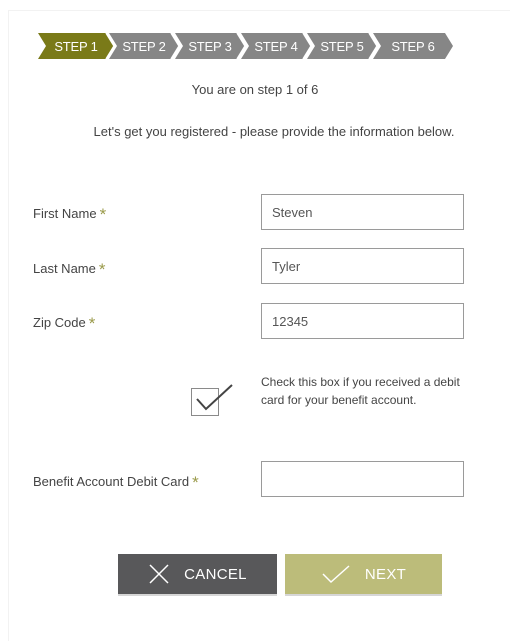  What do you see at coordinates (255, 89) in the screenshot?
I see `step-indicator-text: You are on step 1 of 6` at bounding box center [255, 89].